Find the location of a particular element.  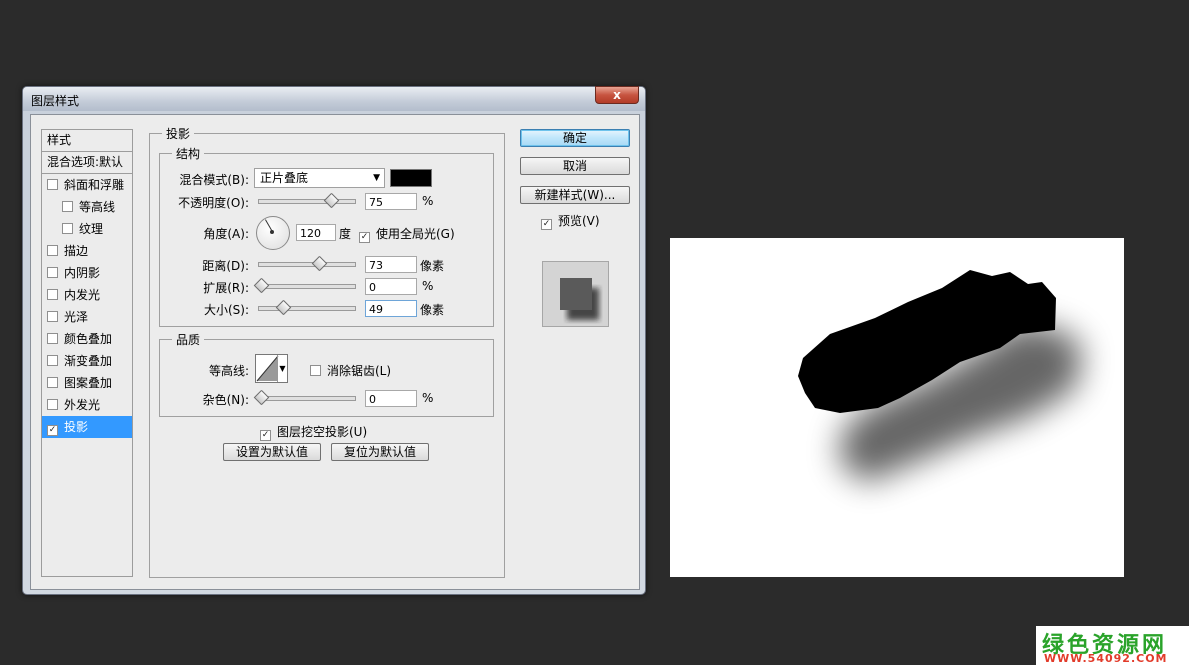

global-light-checkbox: ✓ 使用全局光(G) is located at coordinates (407, 234).